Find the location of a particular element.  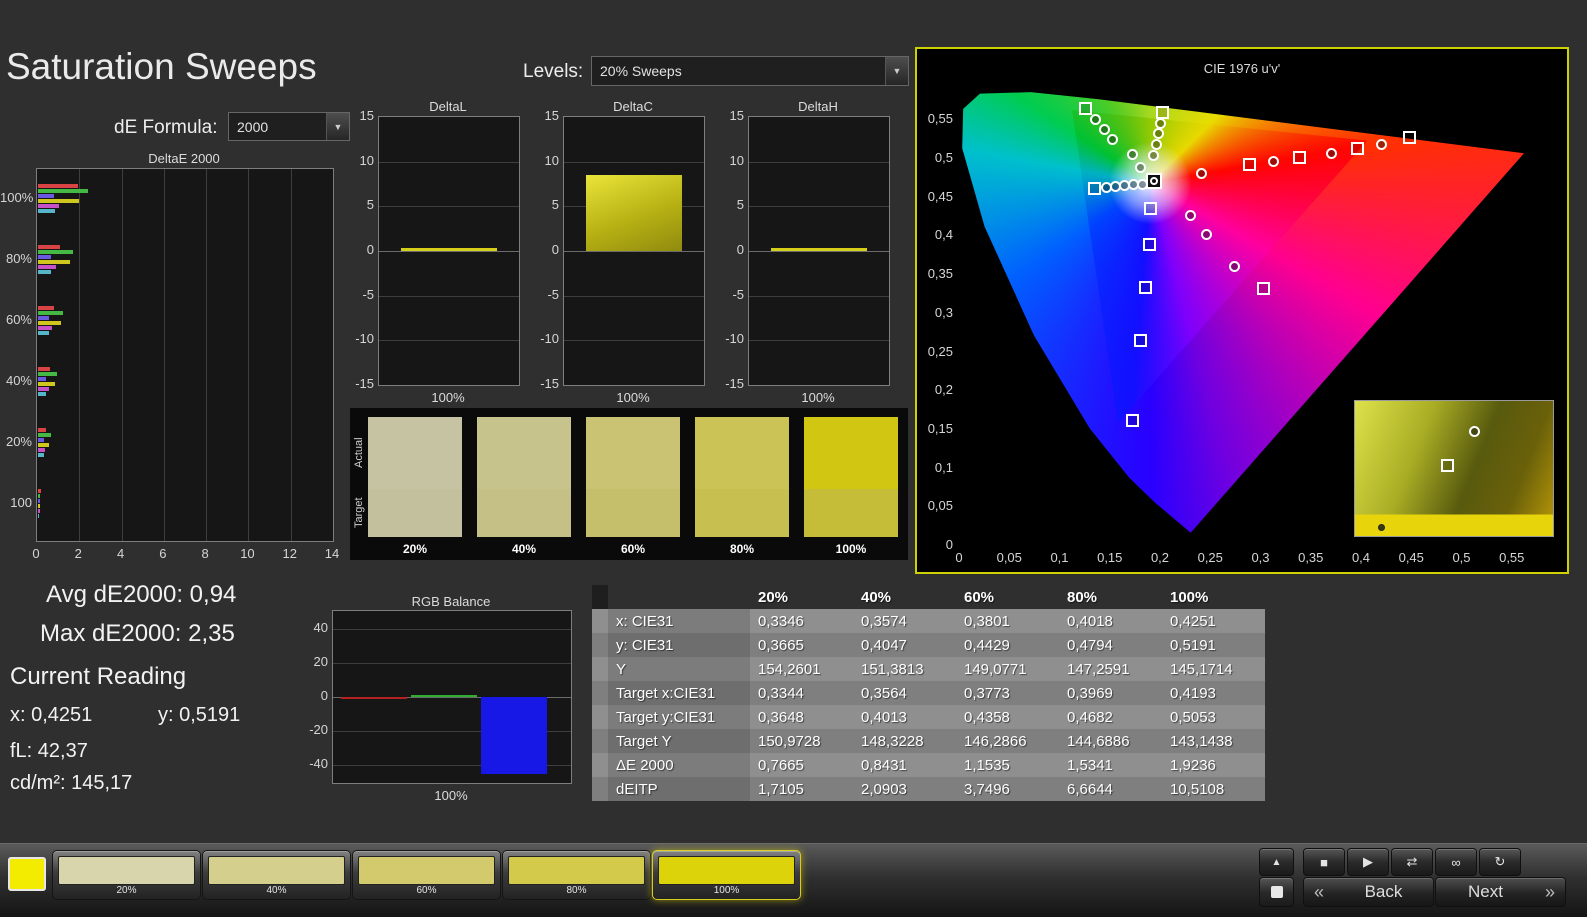

pattern-button-80%: 80% is located at coordinates (576, 875).